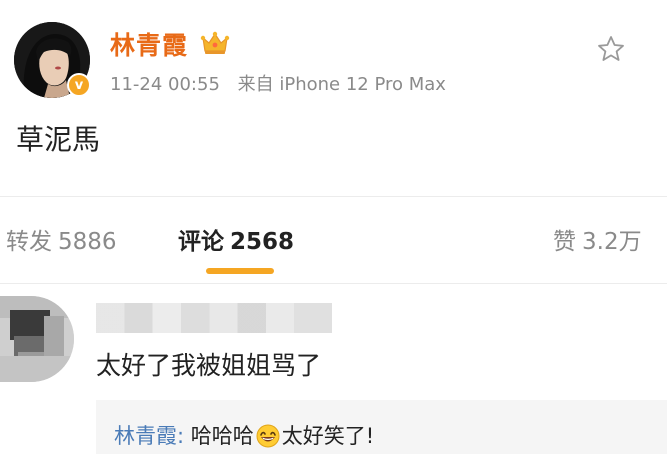 This screenshot has height=454, width=667. Describe the element at coordinates (611, 49) in the screenshot. I see `star-outline-icon` at that location.